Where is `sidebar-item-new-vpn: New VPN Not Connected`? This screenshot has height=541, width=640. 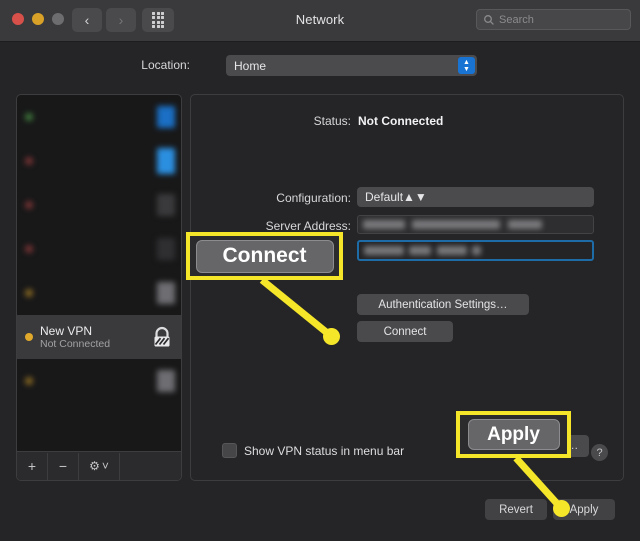 sidebar-item-new-vpn: New VPN Not Connected is located at coordinates (99, 337).